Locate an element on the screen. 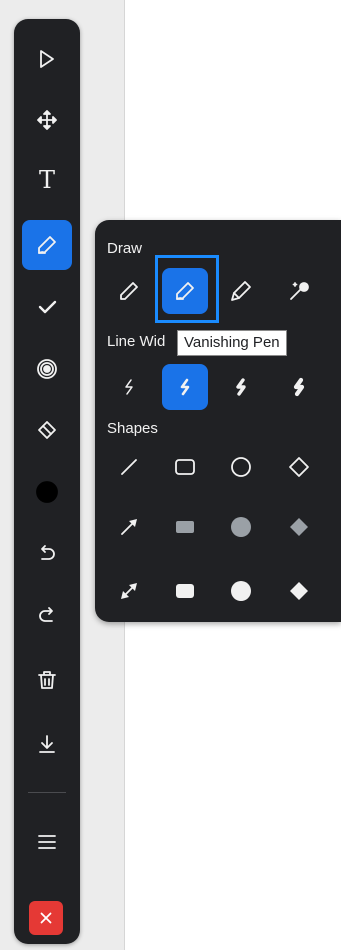 Image resolution: width=341 pixels, height=950 pixels. draw-tool-button is located at coordinates (47, 245).